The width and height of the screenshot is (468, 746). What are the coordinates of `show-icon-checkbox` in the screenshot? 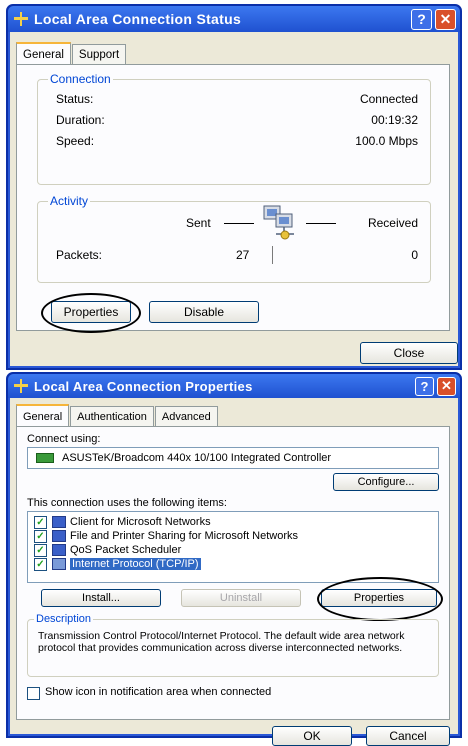 It's located at (33, 693).